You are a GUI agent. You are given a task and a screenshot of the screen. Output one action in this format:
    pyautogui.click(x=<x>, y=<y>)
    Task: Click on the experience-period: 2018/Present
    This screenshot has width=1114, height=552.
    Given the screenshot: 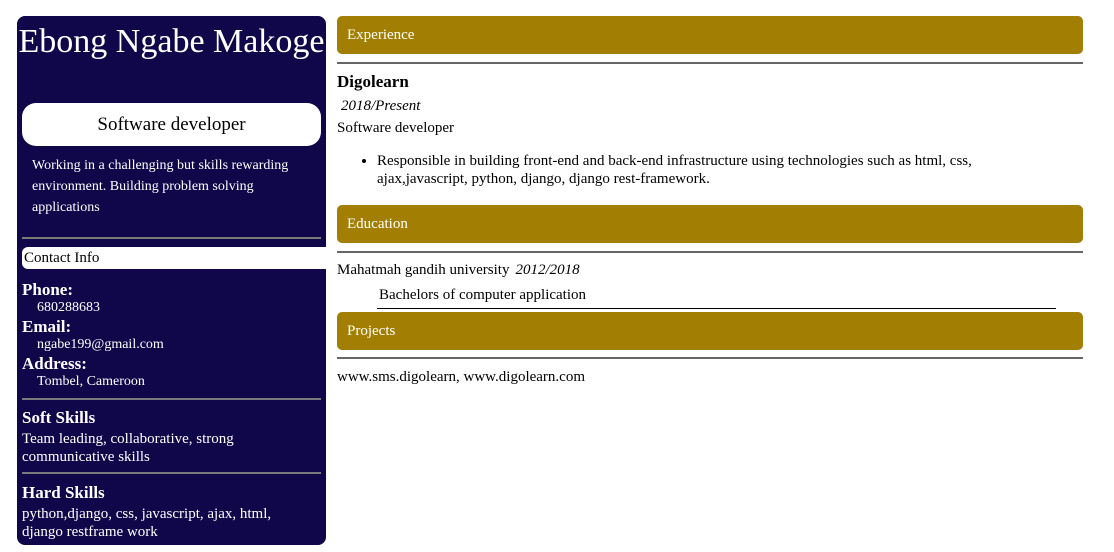 What is the action you would take?
    pyautogui.click(x=381, y=106)
    